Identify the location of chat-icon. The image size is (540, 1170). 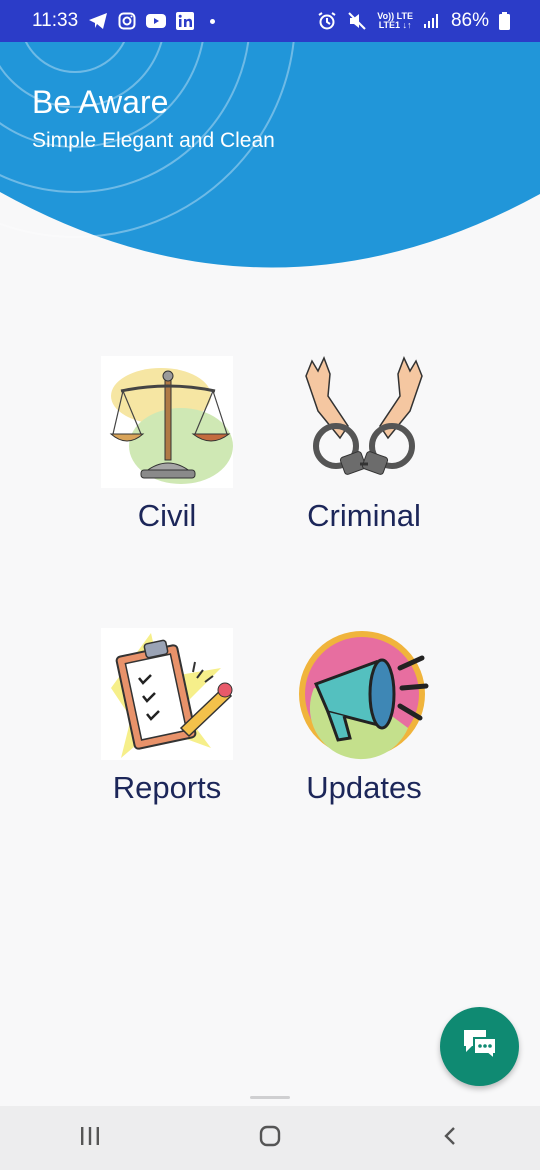
(480, 1046).